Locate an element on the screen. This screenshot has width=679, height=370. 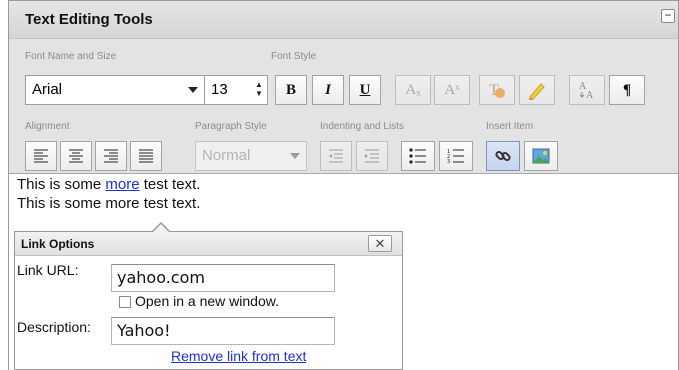
highlighter-icon is located at coordinates (537, 91).